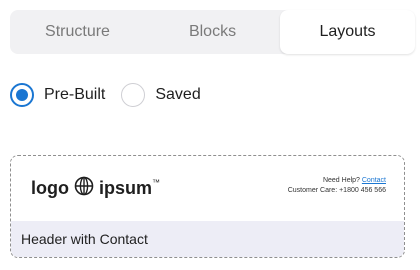  Describe the element at coordinates (75, 94) in the screenshot. I see `radio-pre-built-label: Pre-Built` at that location.